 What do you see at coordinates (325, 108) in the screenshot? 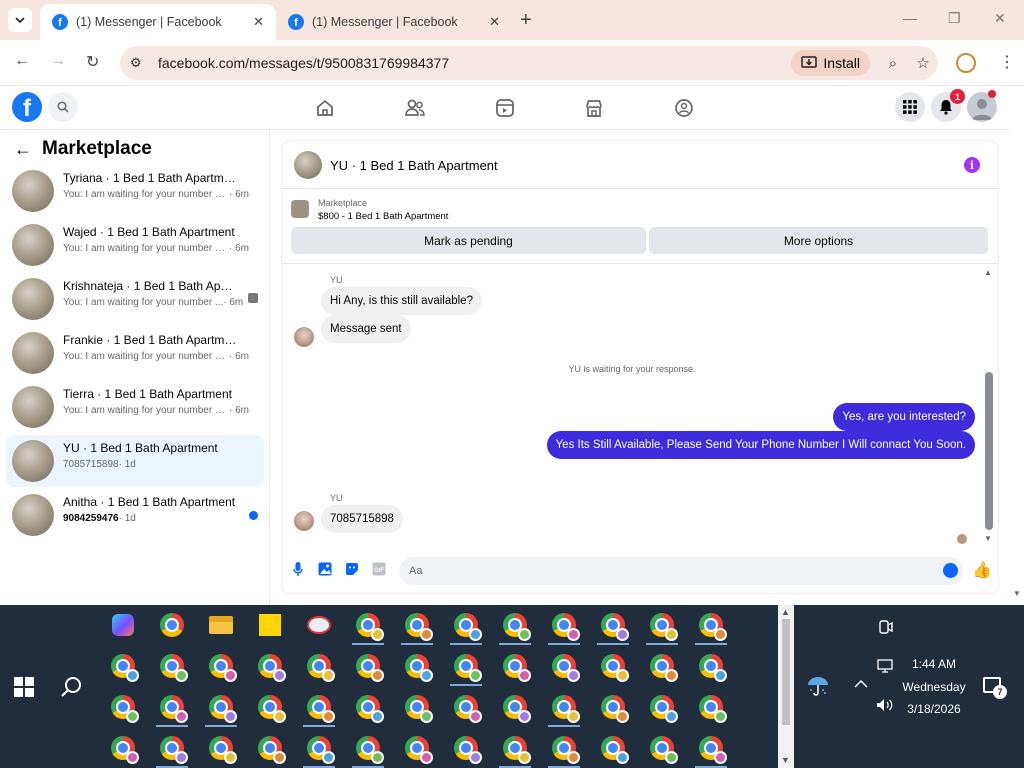
I see `home-icon` at bounding box center [325, 108].